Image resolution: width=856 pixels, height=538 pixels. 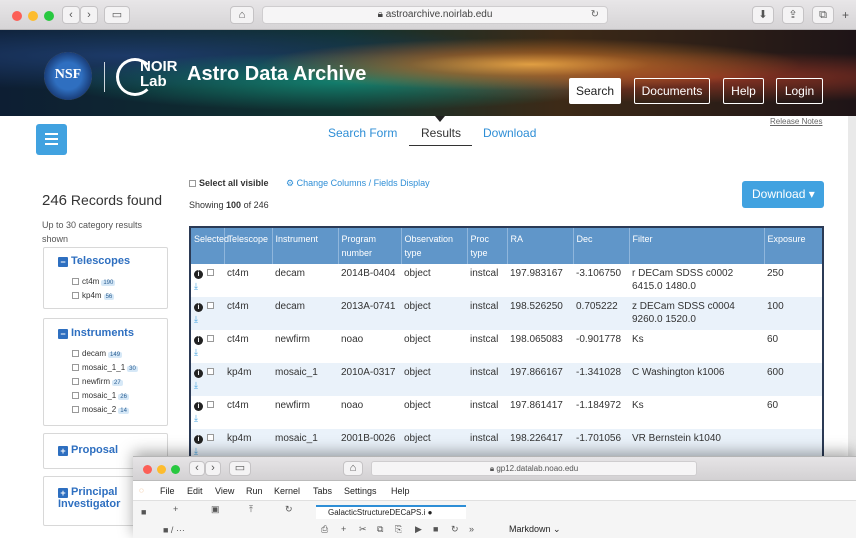 What do you see at coordinates (94, 281) in the screenshot?
I see `facet-item-ct4m: ct4m 190` at bounding box center [94, 281].